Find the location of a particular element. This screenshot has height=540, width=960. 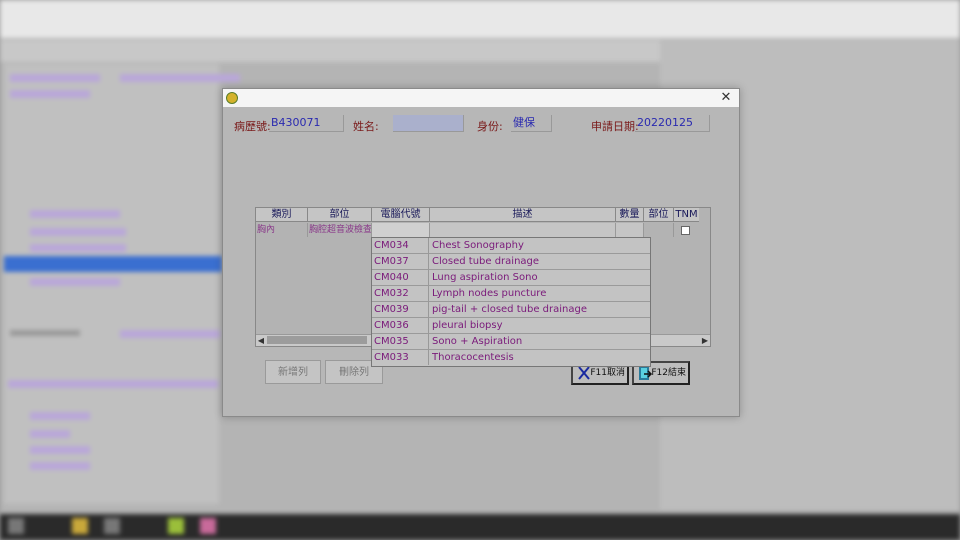

dropdown-item-desc: pig-tail + closed tube drainage is located at coordinates (509, 309).